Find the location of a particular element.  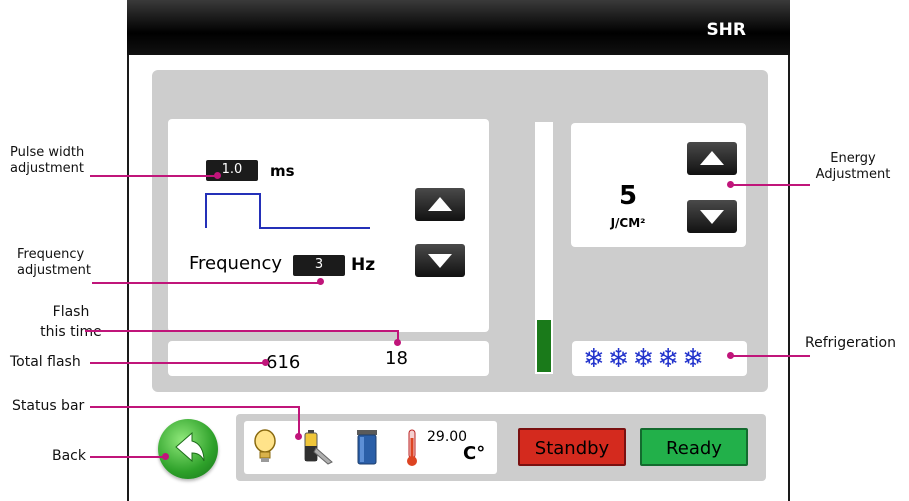

callout-energy: Energy Adjustment is located at coordinates (853, 166).